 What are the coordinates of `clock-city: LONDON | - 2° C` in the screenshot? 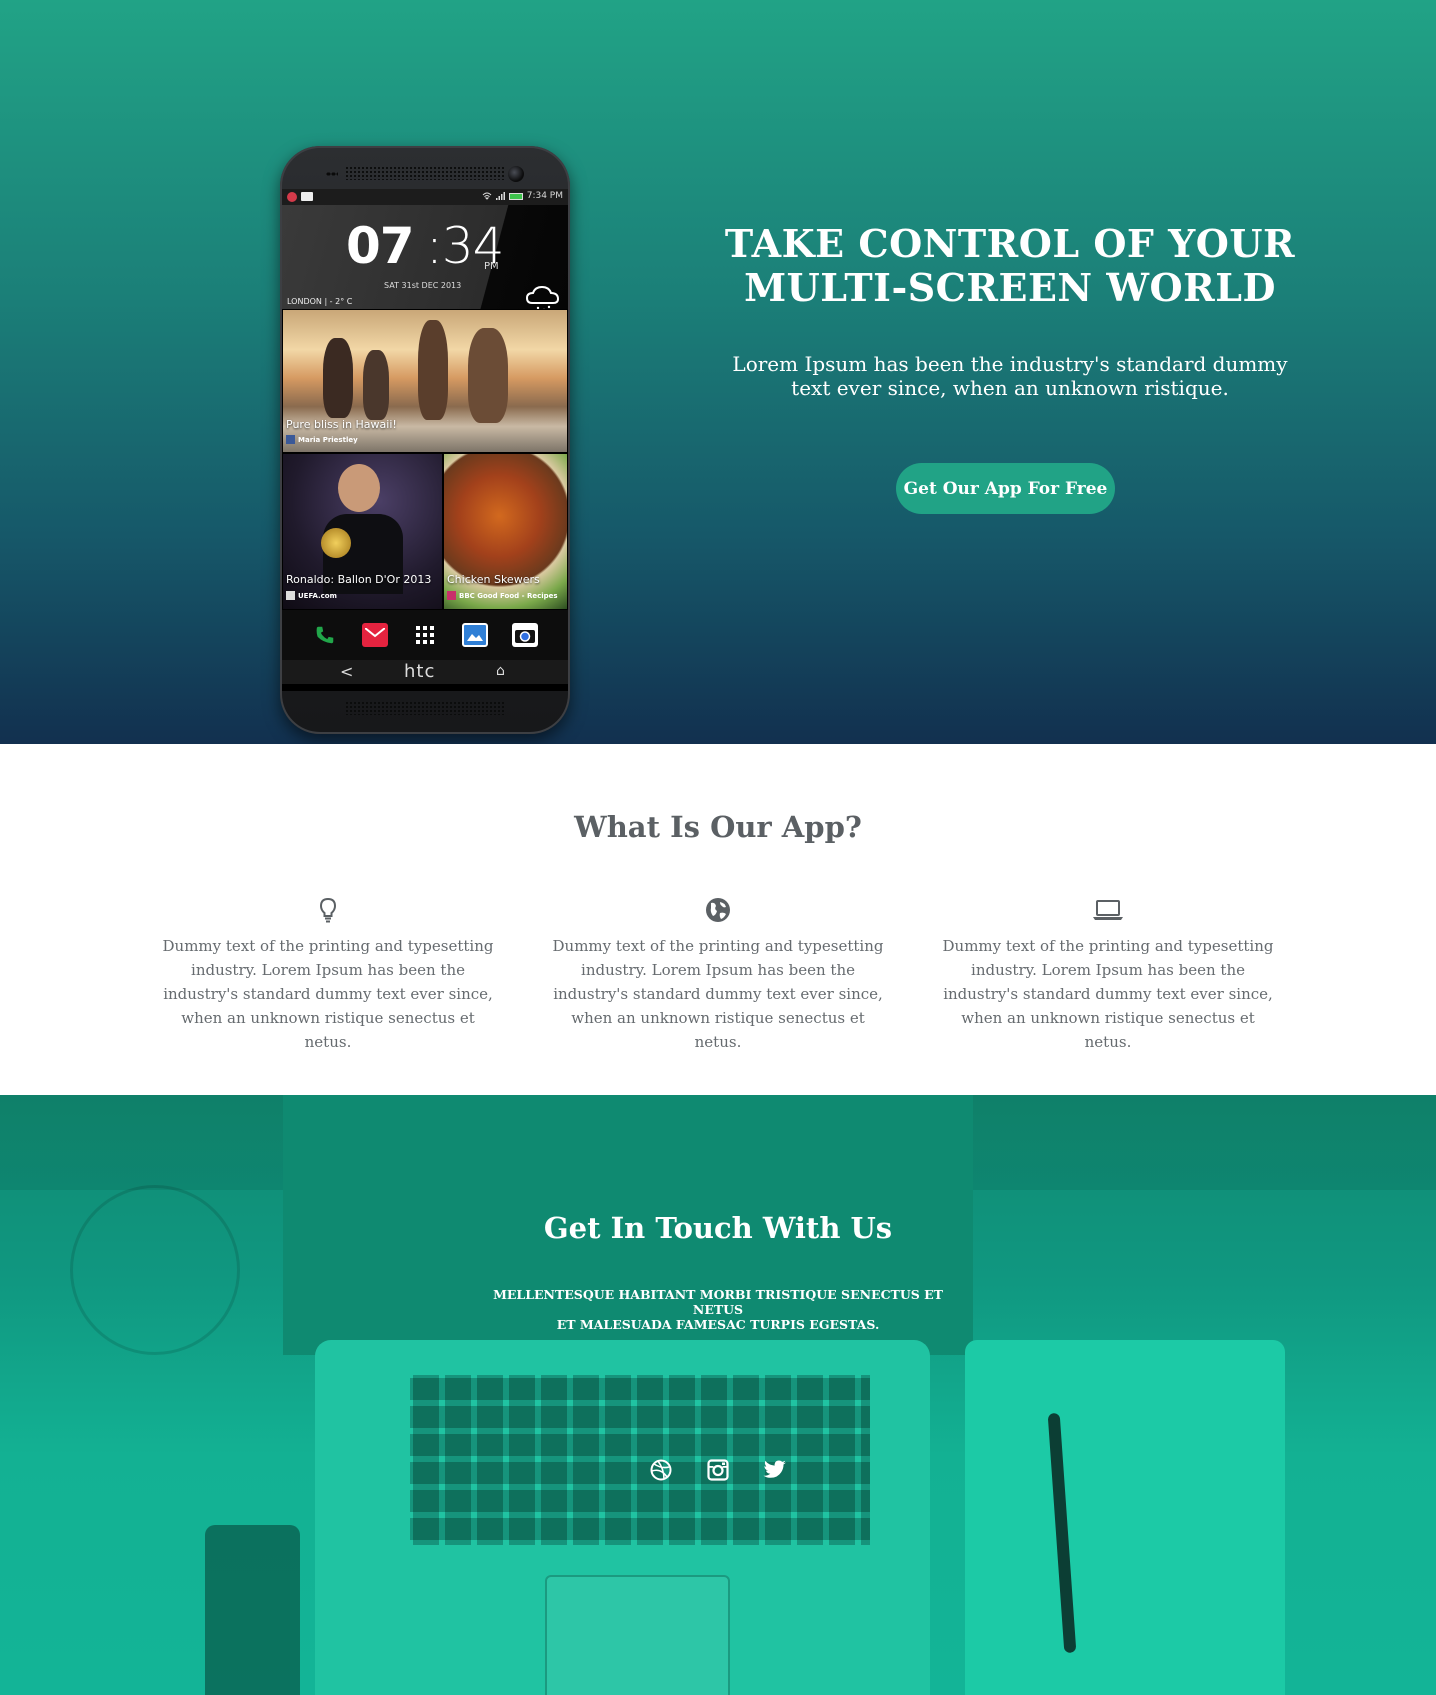 It's located at (320, 301).